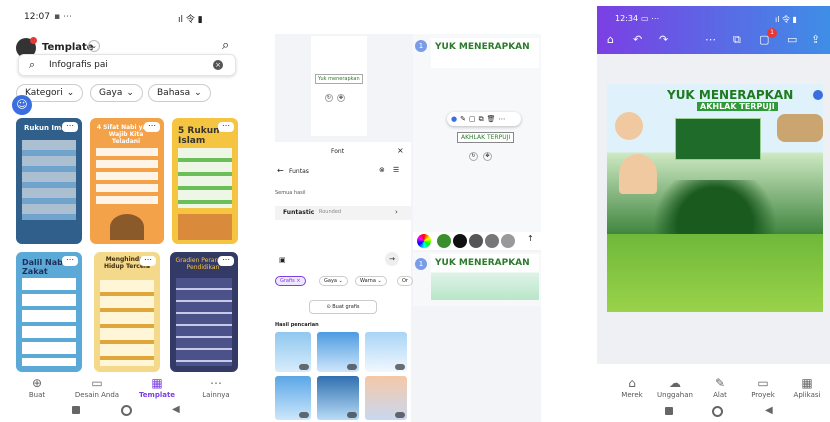  What do you see at coordinates (68, 47) in the screenshot?
I see `header-title: Template` at bounding box center [68, 47].